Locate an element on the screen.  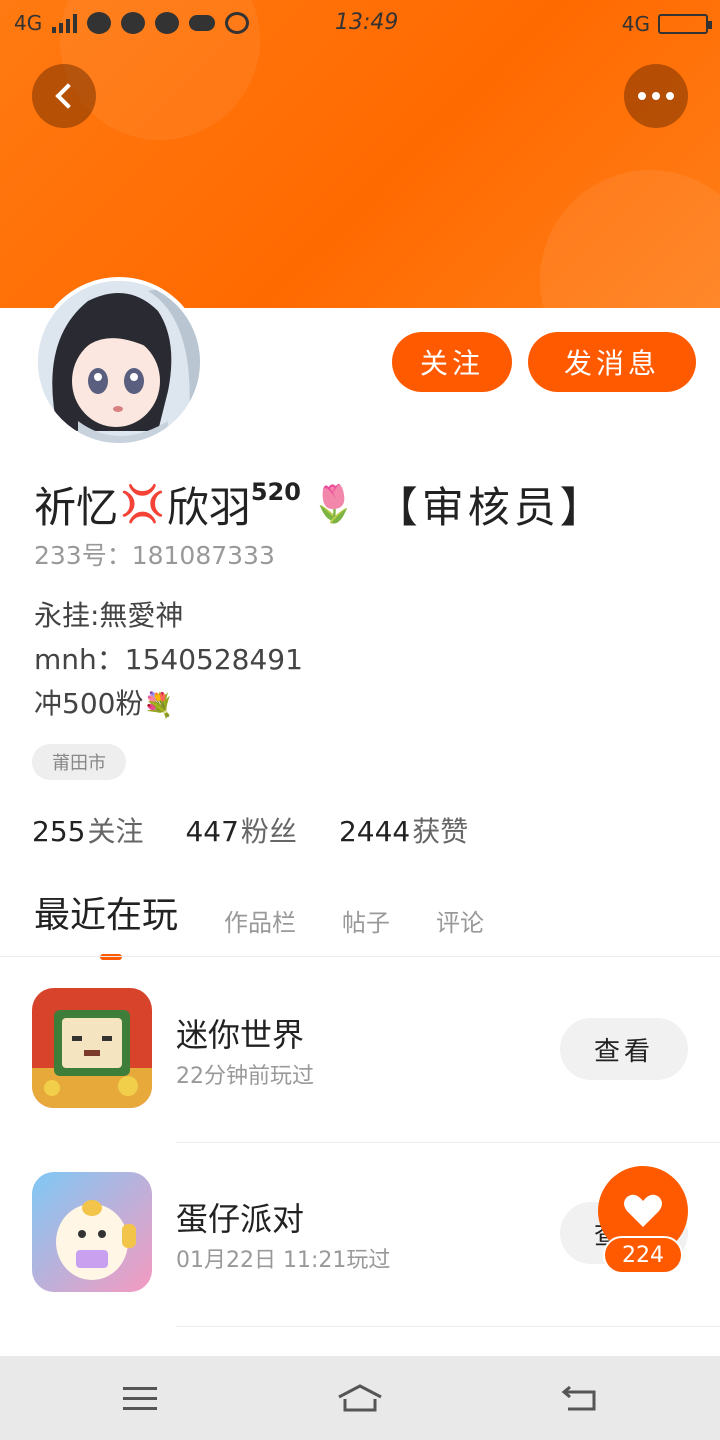
status-bar: 4G 13:49 4G is located at coordinates (360, 23).